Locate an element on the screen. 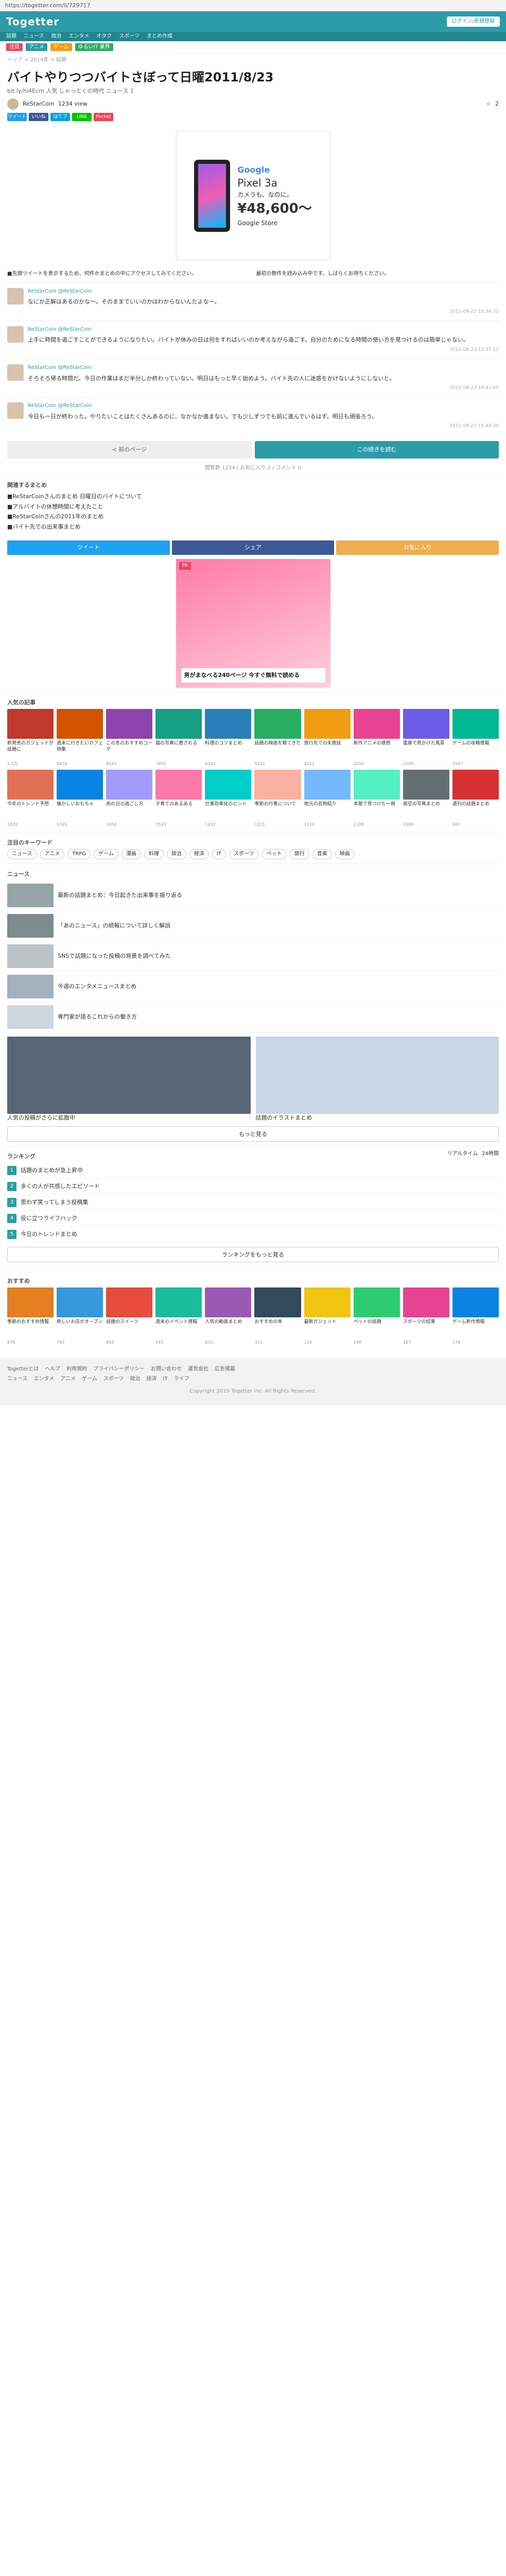  card-title: 雨の日の過ごし方 is located at coordinates (129, 811).